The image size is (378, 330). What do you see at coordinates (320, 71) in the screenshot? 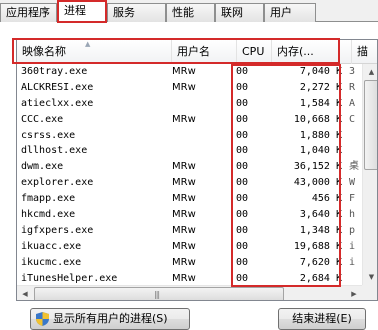
I see `process-memory-cell: 7,040 K` at bounding box center [320, 71].